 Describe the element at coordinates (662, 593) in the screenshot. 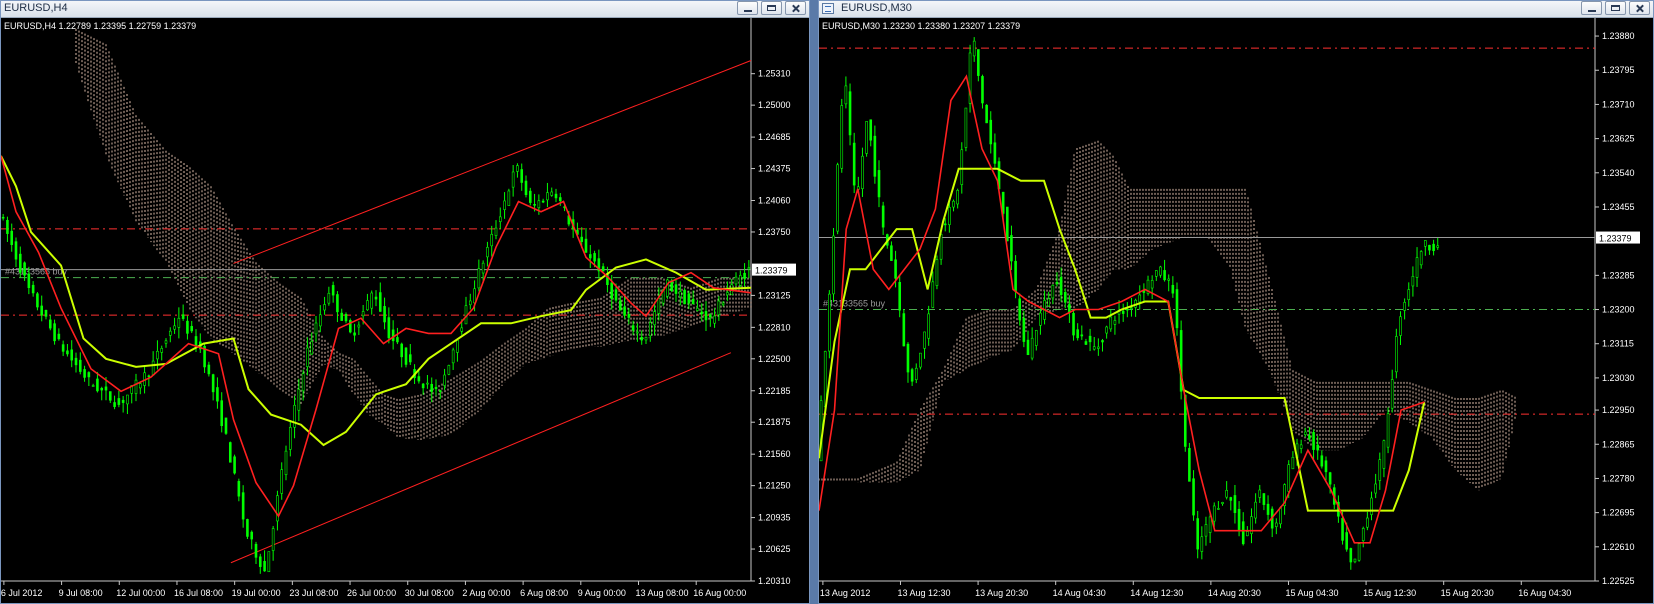

I see `x-tick-label: 13 Aug 08:00` at that location.